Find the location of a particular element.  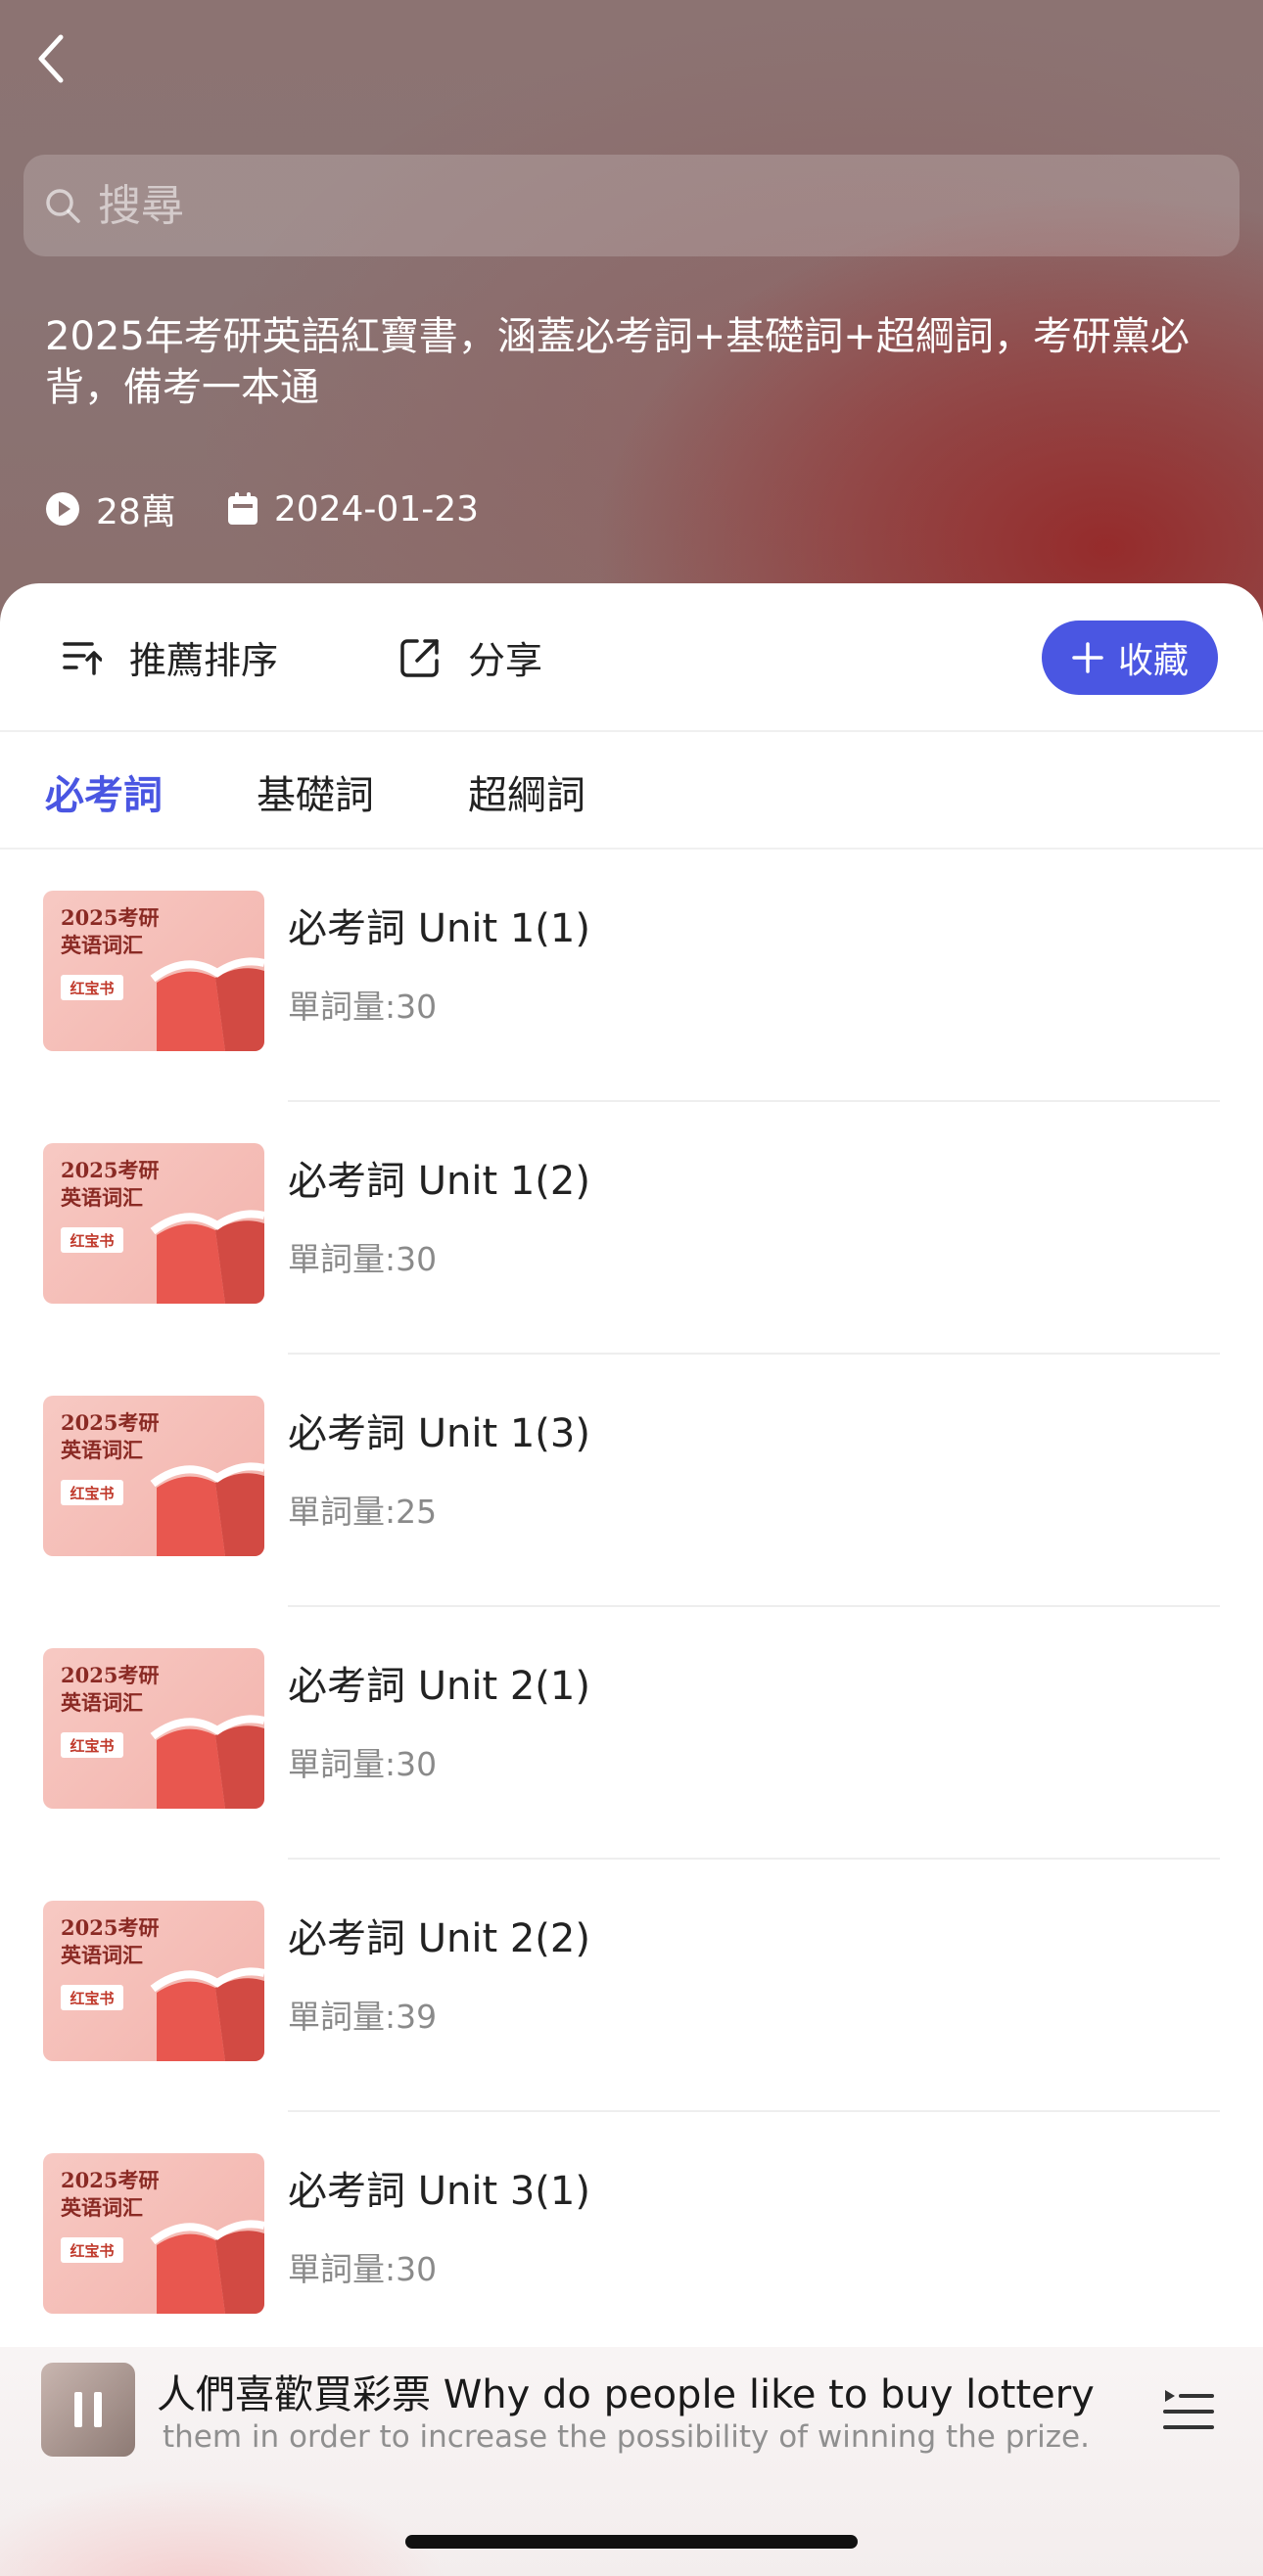

playlist-icon is located at coordinates (1188, 2409).